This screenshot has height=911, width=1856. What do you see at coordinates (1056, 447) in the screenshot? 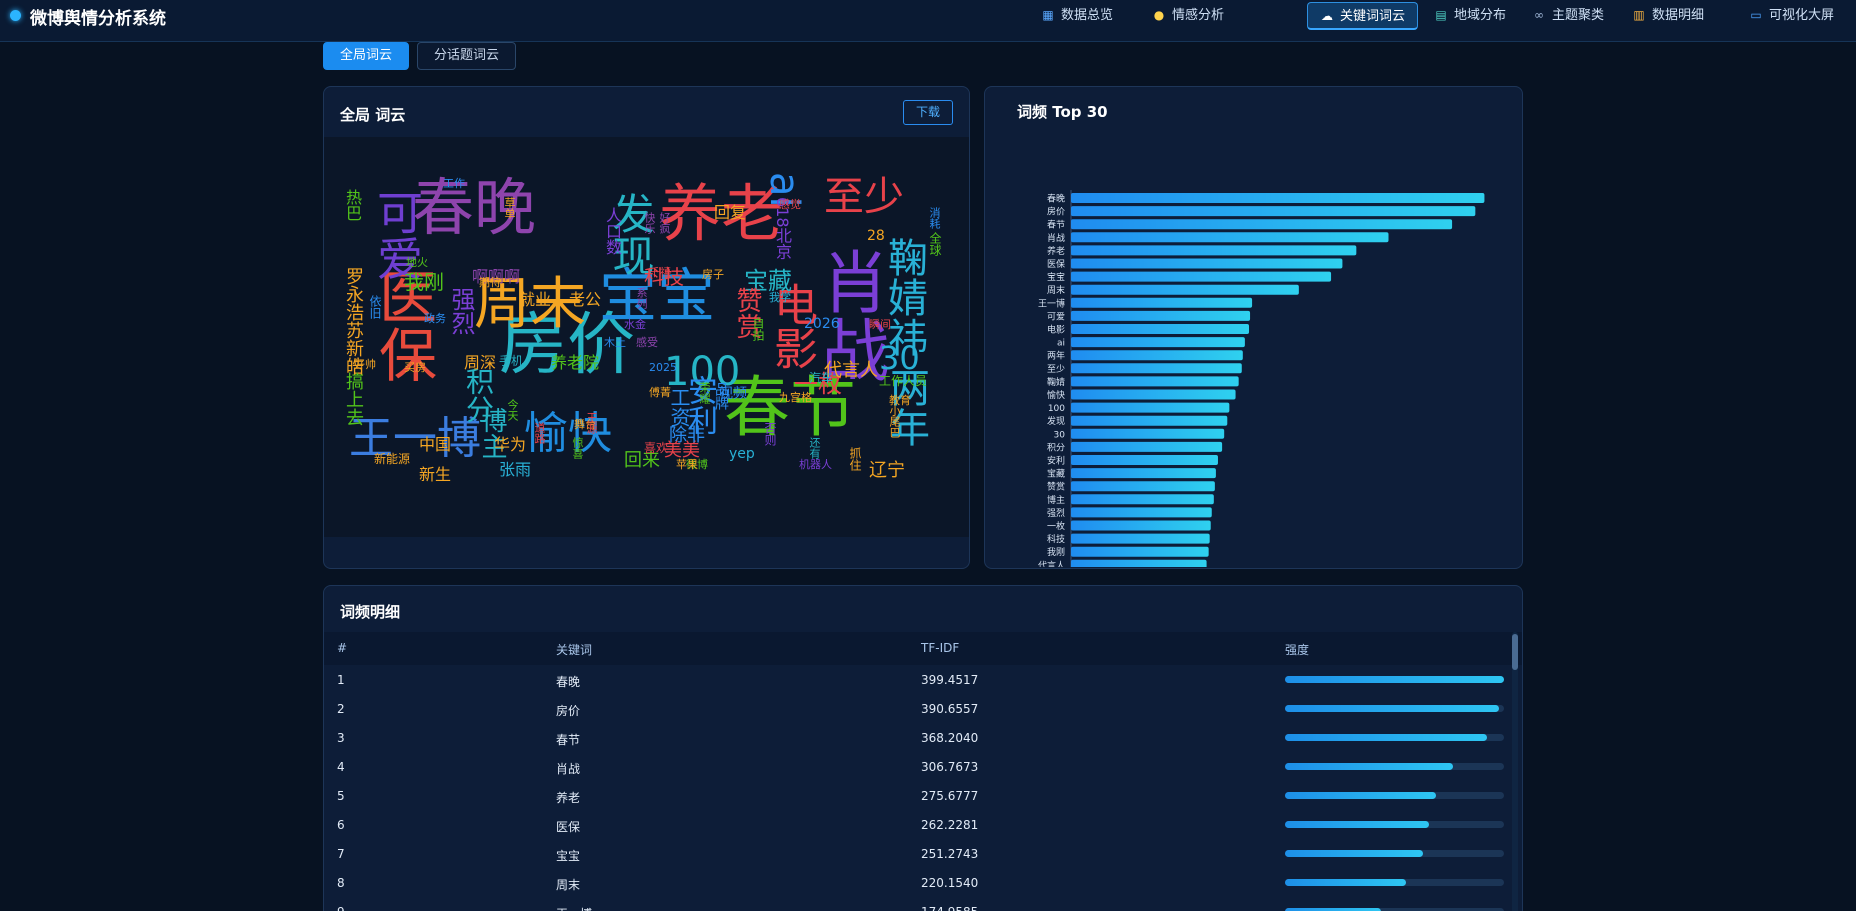
I see `bar-category-label: 积分` at bounding box center [1056, 447].